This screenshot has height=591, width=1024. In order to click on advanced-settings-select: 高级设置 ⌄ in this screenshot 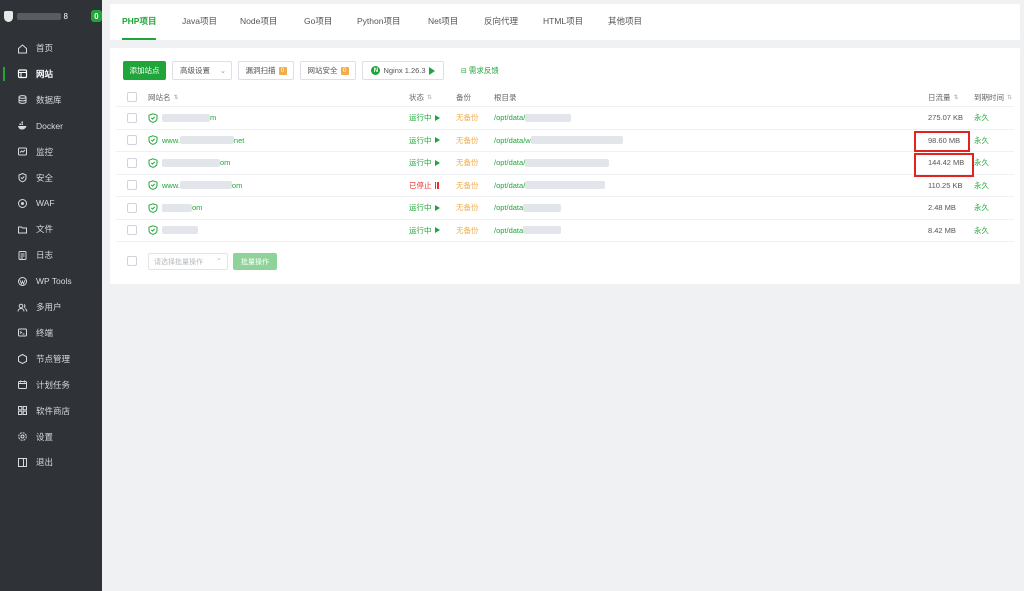, I will do `click(202, 70)`.